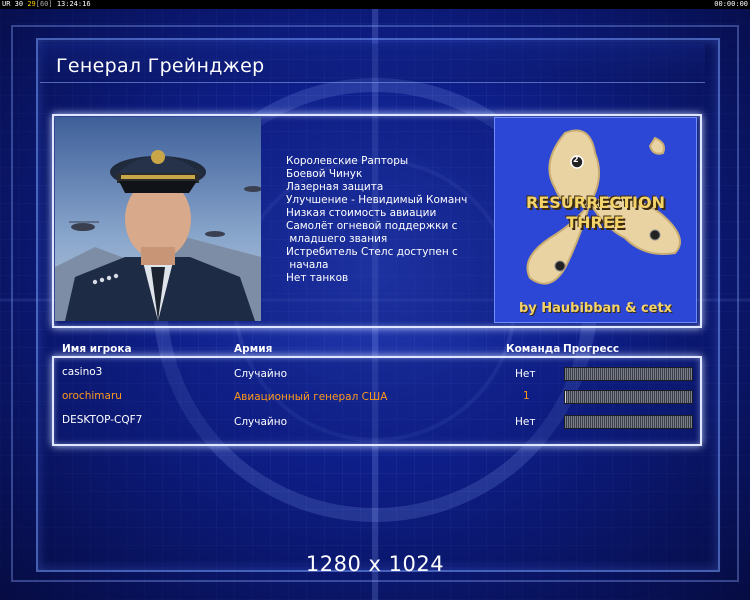 The image size is (750, 600). What do you see at coordinates (317, 278) in the screenshot?
I see `feature-item: Нет танков` at bounding box center [317, 278].